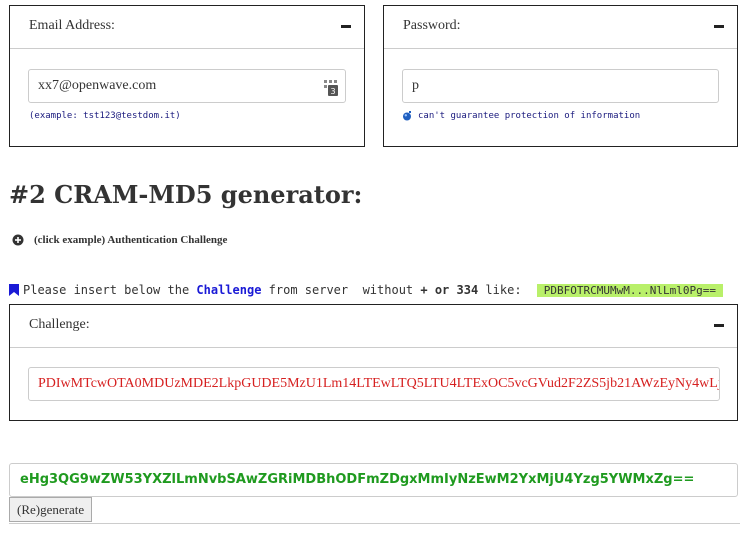 This screenshot has height=543, width=753. What do you see at coordinates (503, 290) in the screenshot?
I see `instr-part3: like:` at bounding box center [503, 290].